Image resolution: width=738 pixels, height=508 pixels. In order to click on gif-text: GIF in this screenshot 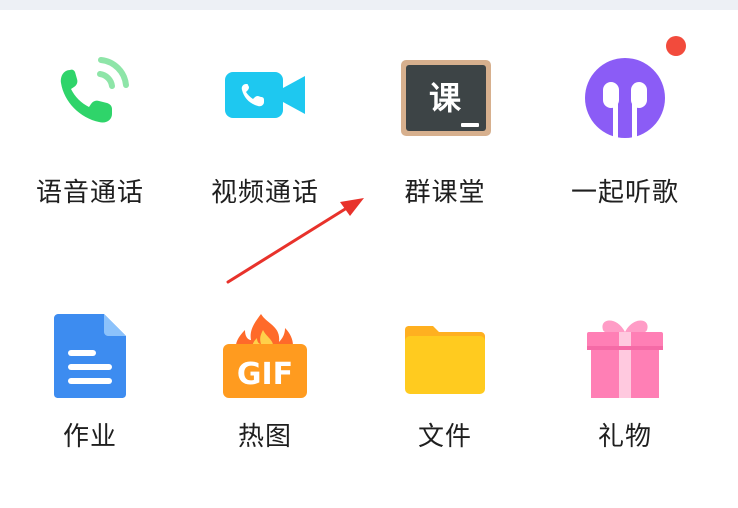, I will do `click(265, 374)`.